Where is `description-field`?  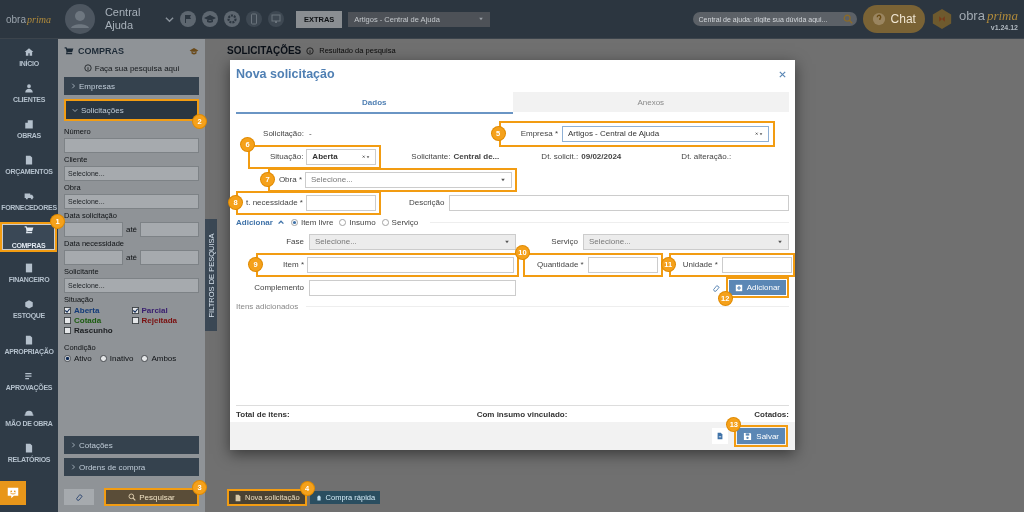
description-field is located at coordinates (618, 202).